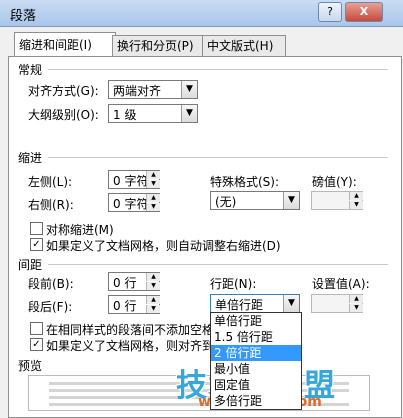 This screenshot has width=403, height=418. What do you see at coordinates (256, 401) in the screenshot?
I see `line-spacing-option: 多倍行距` at bounding box center [256, 401].